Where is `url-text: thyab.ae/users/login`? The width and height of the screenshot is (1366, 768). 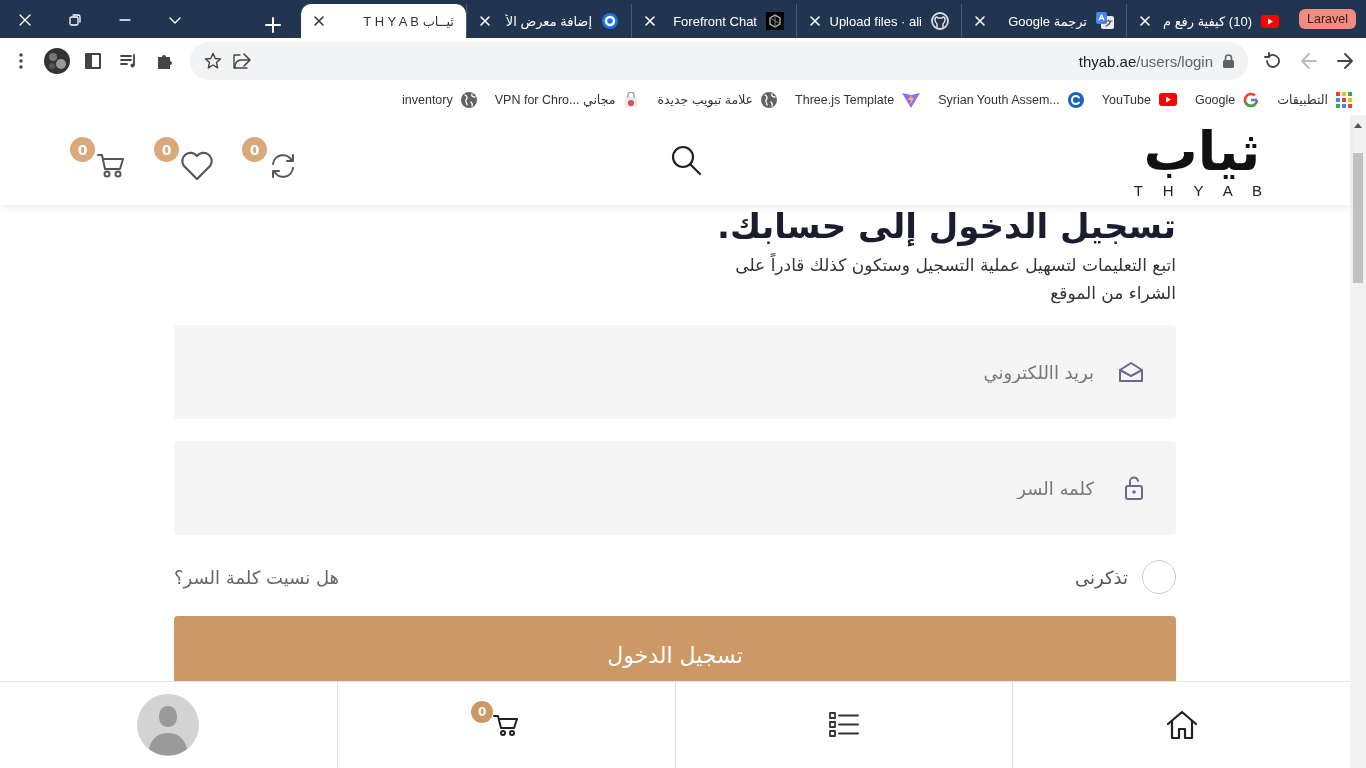 url-text: thyab.ae/users/login is located at coordinates (1145, 61).